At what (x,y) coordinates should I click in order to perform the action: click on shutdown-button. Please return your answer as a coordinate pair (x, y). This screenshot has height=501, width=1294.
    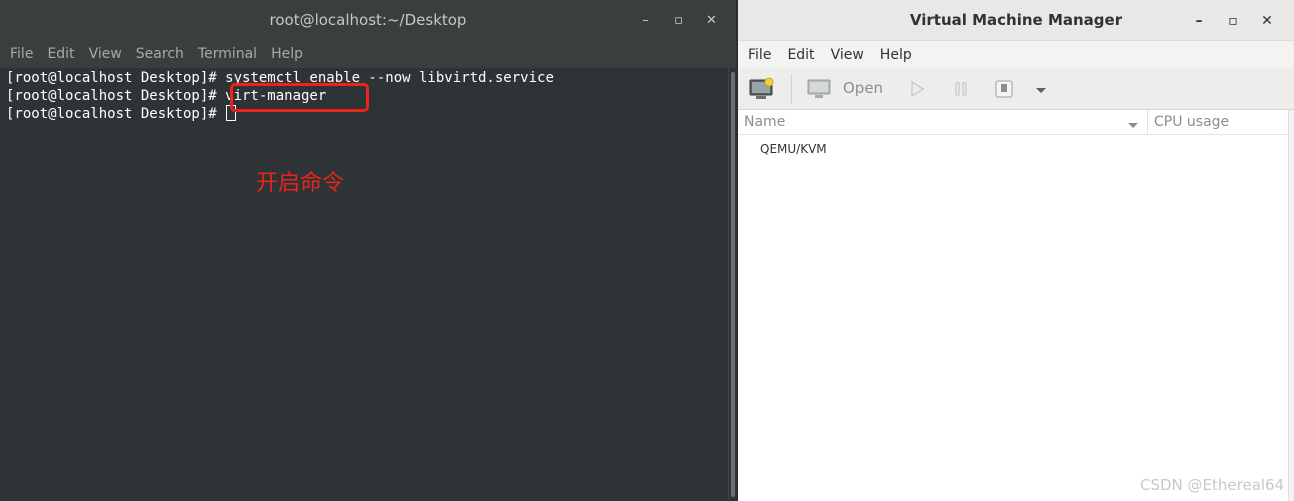
    Looking at the image, I should click on (1004, 89).